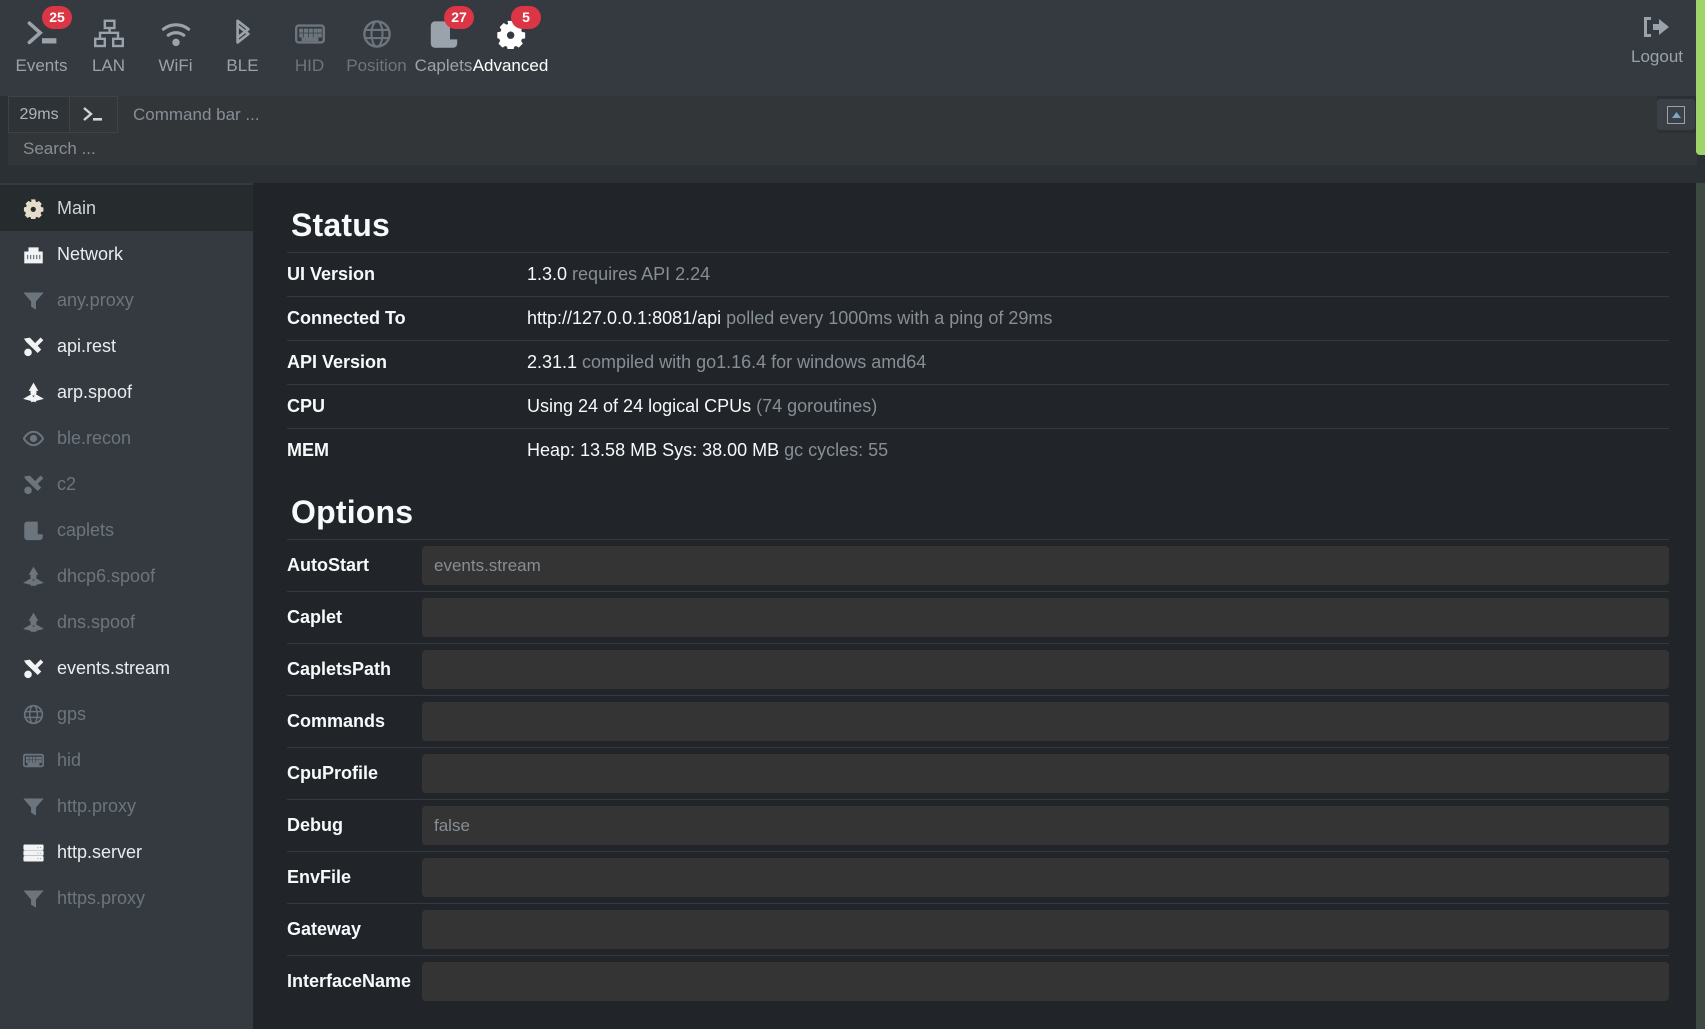 The height and width of the screenshot is (1029, 1705). Describe the element at coordinates (67, 483) in the screenshot. I see `sidebar-item-label: c2` at that location.